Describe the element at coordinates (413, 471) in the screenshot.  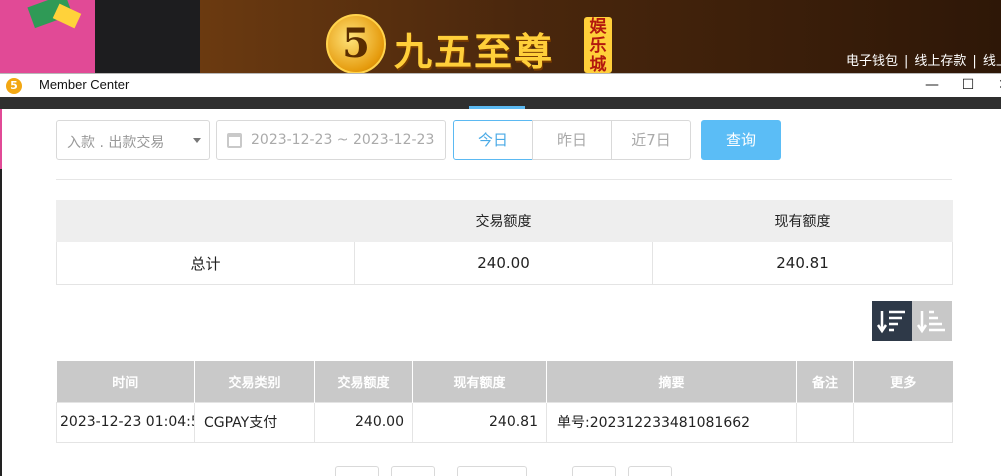
I see `pagination-prev-button` at that location.